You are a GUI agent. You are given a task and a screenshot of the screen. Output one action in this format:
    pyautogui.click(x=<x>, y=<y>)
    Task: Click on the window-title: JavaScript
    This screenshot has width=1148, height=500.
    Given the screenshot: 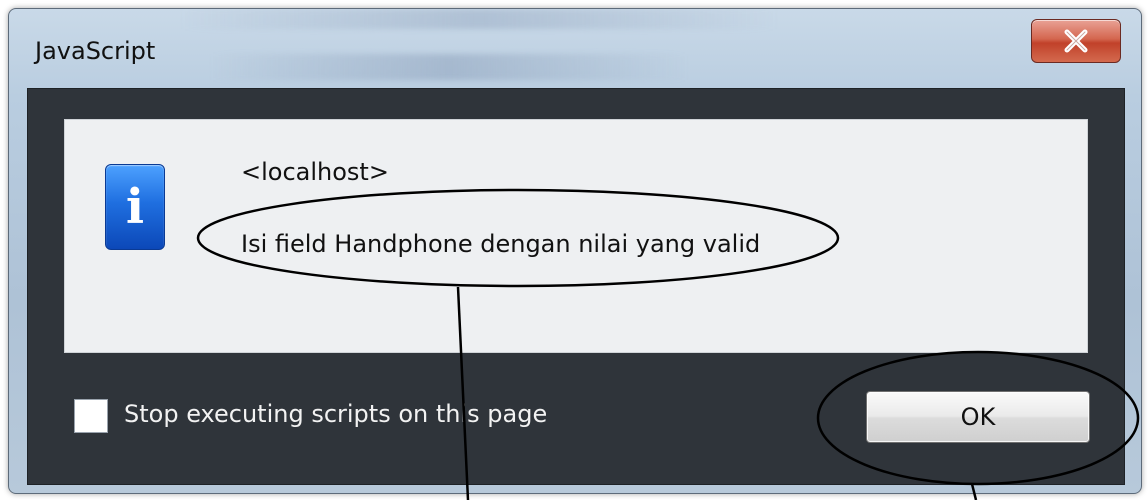 What is the action you would take?
    pyautogui.click(x=95, y=51)
    